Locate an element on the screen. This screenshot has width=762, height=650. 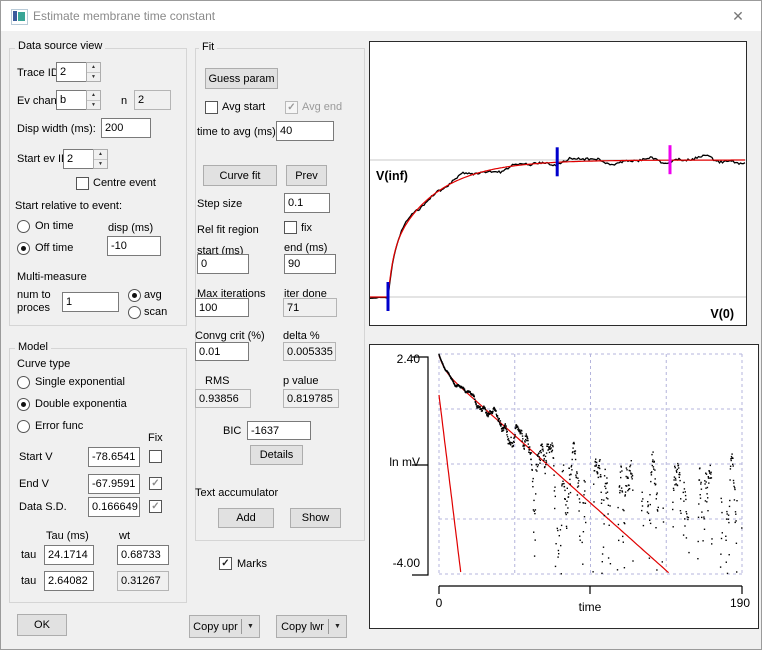
avg-start-checkbox is located at coordinates (211, 107).